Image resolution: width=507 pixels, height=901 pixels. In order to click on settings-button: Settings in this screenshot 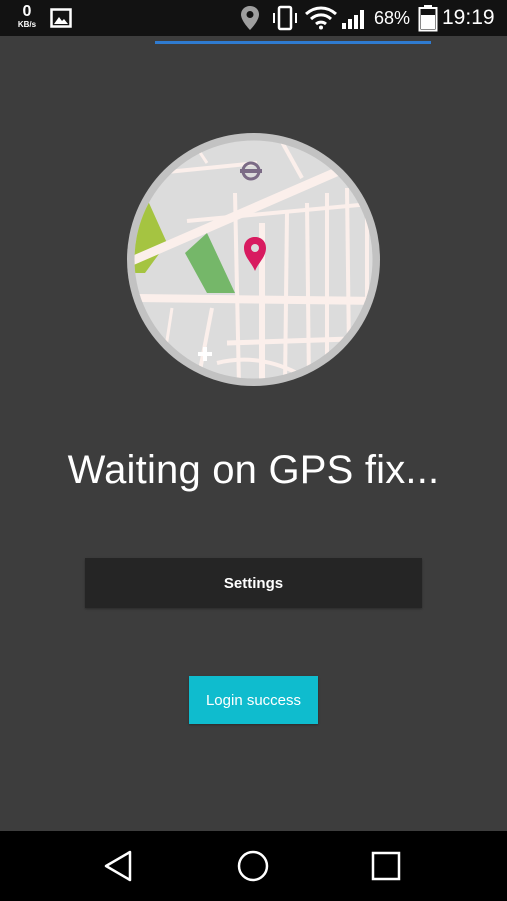, I will do `click(253, 583)`.